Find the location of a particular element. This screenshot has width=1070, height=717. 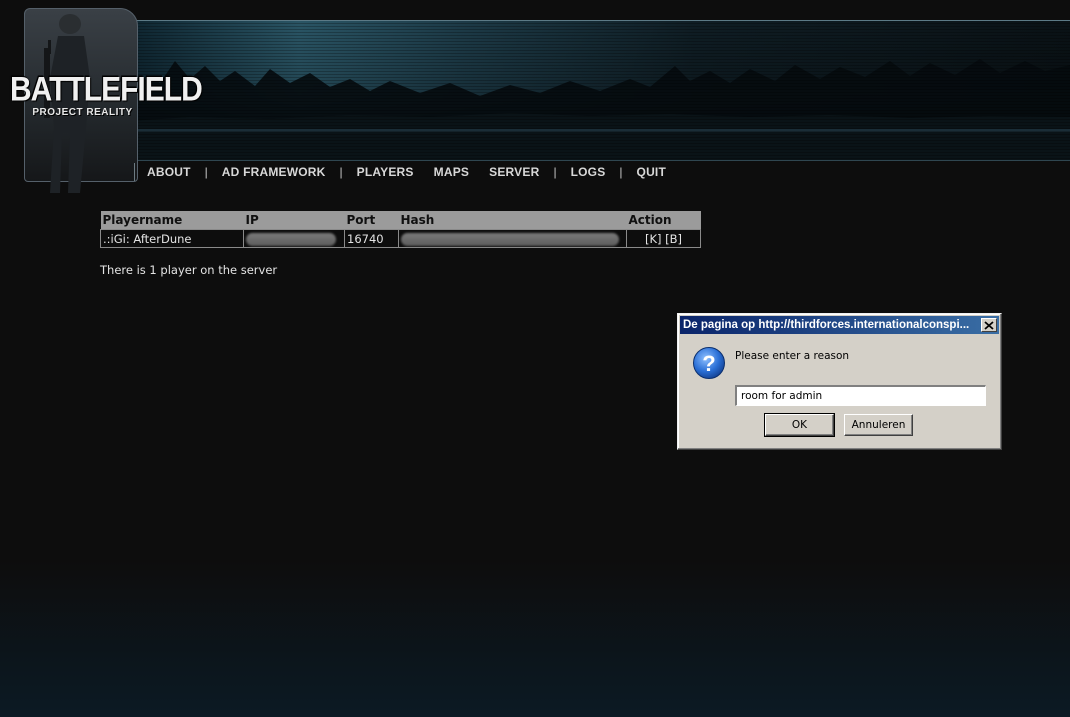

cell-actions: [K] [B] is located at coordinates (663, 238).